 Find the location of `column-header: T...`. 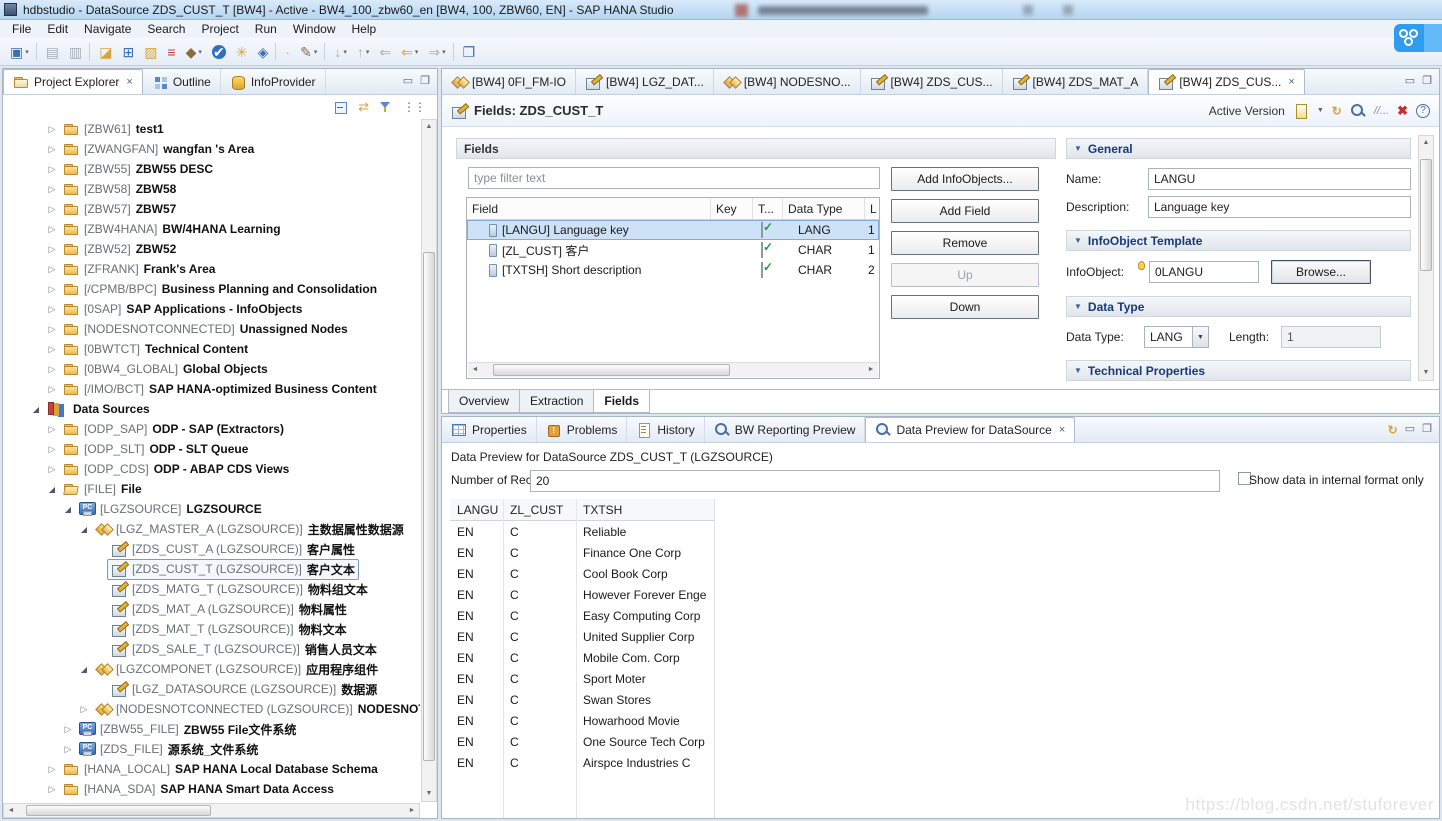

column-header: T... is located at coordinates (768, 208).